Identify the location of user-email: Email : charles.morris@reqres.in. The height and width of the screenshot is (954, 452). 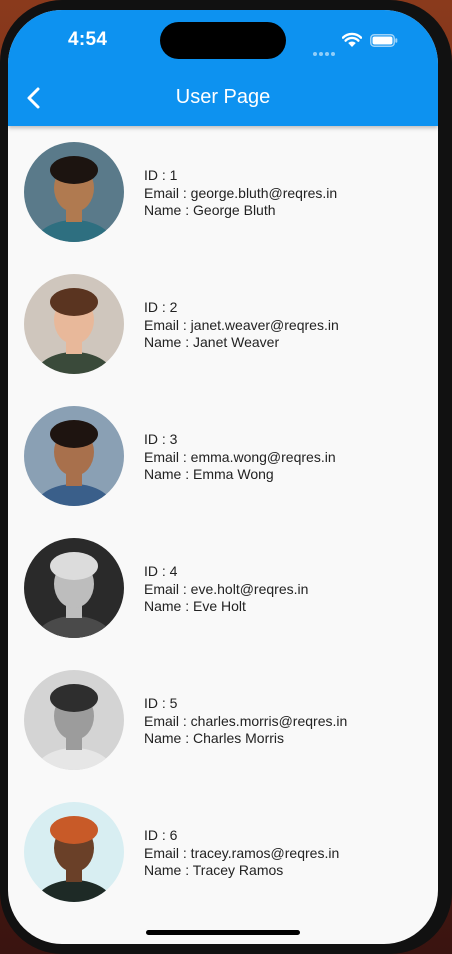
(246, 720).